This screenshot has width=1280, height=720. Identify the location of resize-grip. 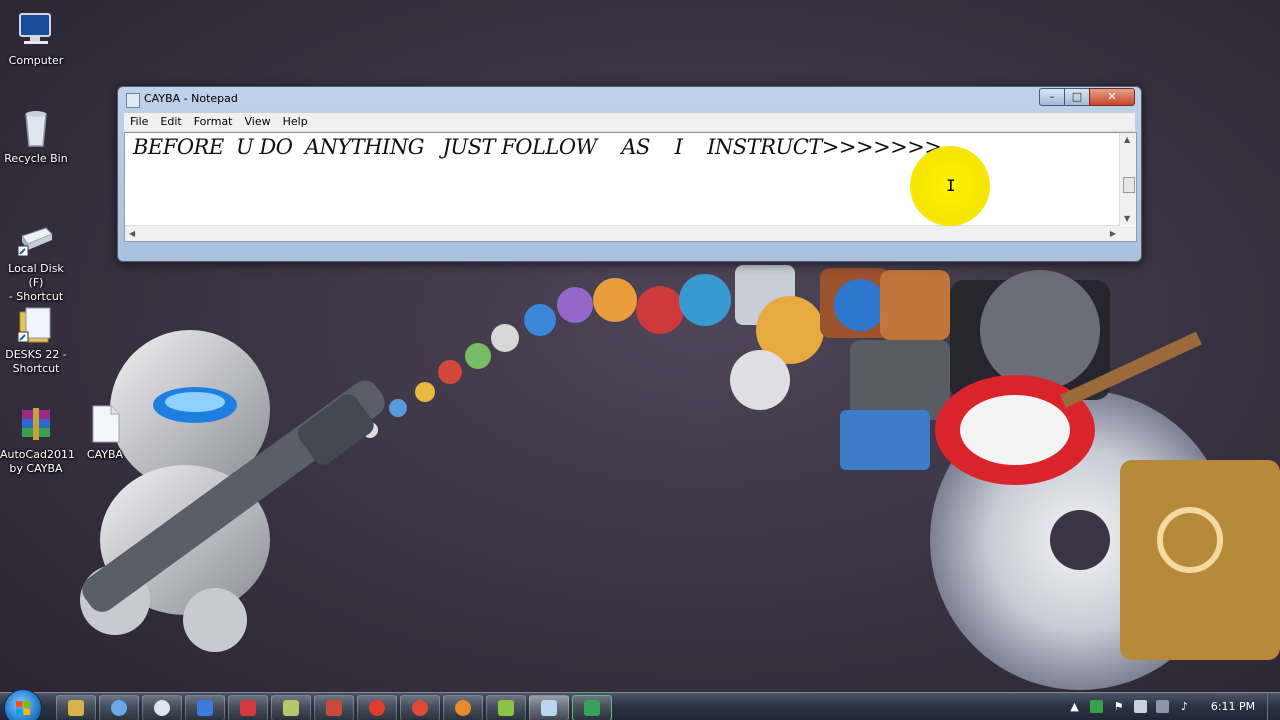
(1128, 233).